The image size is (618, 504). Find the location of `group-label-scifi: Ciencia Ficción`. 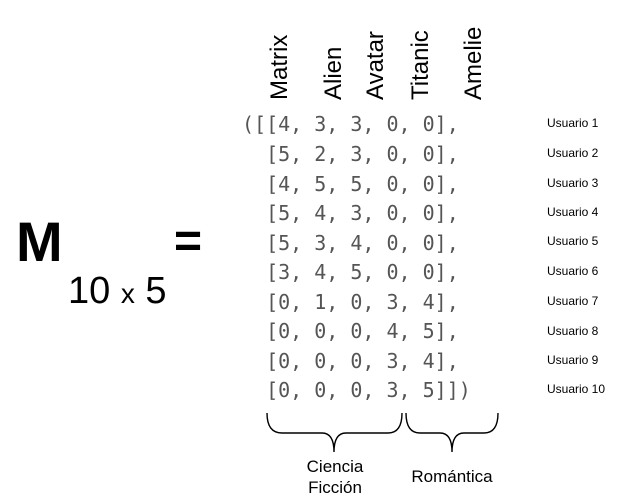

group-label-scifi: Ciencia Ficción is located at coordinates (335, 477).